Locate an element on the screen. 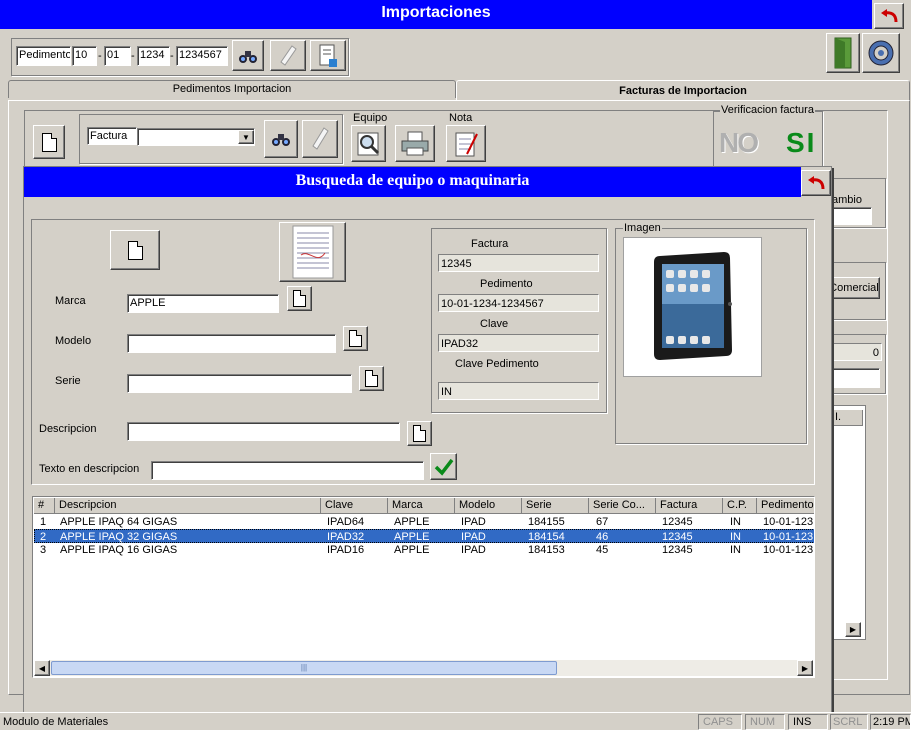  modelo-input is located at coordinates (231, 343).